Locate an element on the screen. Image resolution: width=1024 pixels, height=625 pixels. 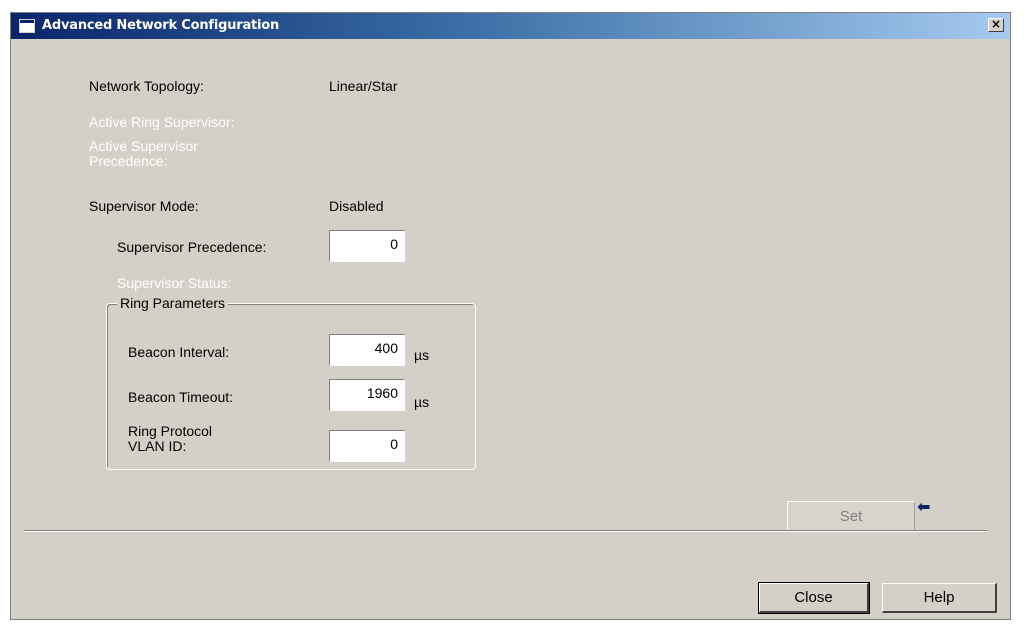
set-button: Set is located at coordinates (851, 516).